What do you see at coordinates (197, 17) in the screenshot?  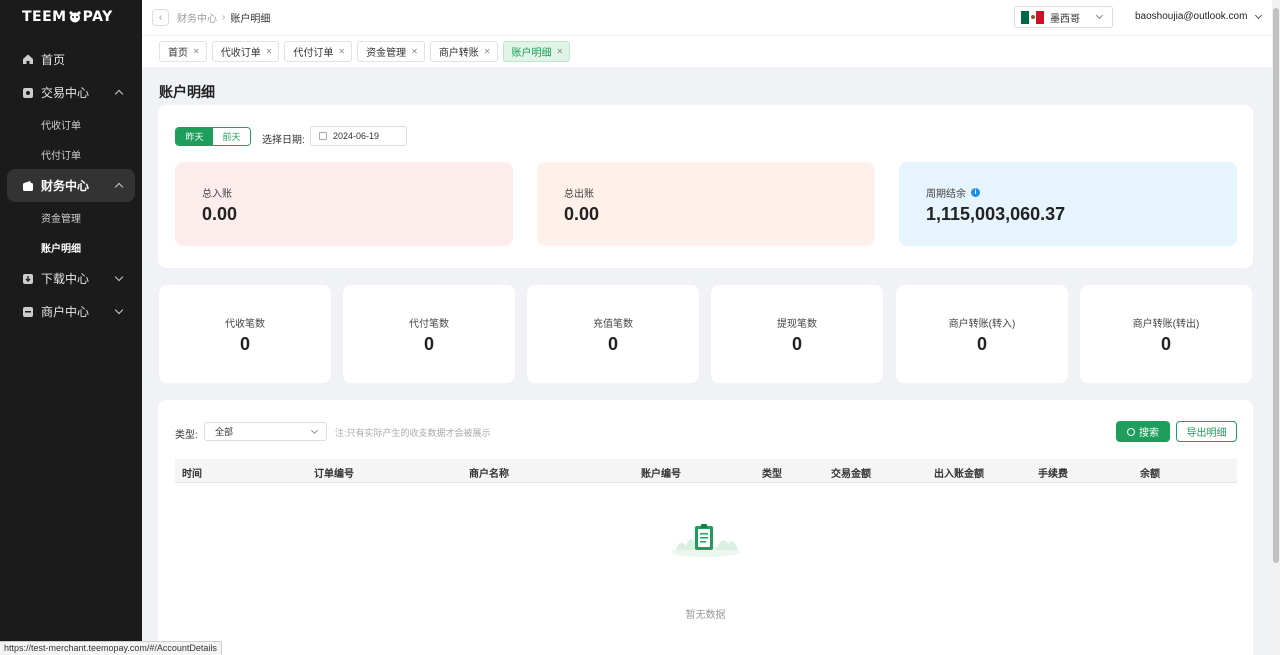 I see `breadcrumb-parent: 财务中心` at bounding box center [197, 17].